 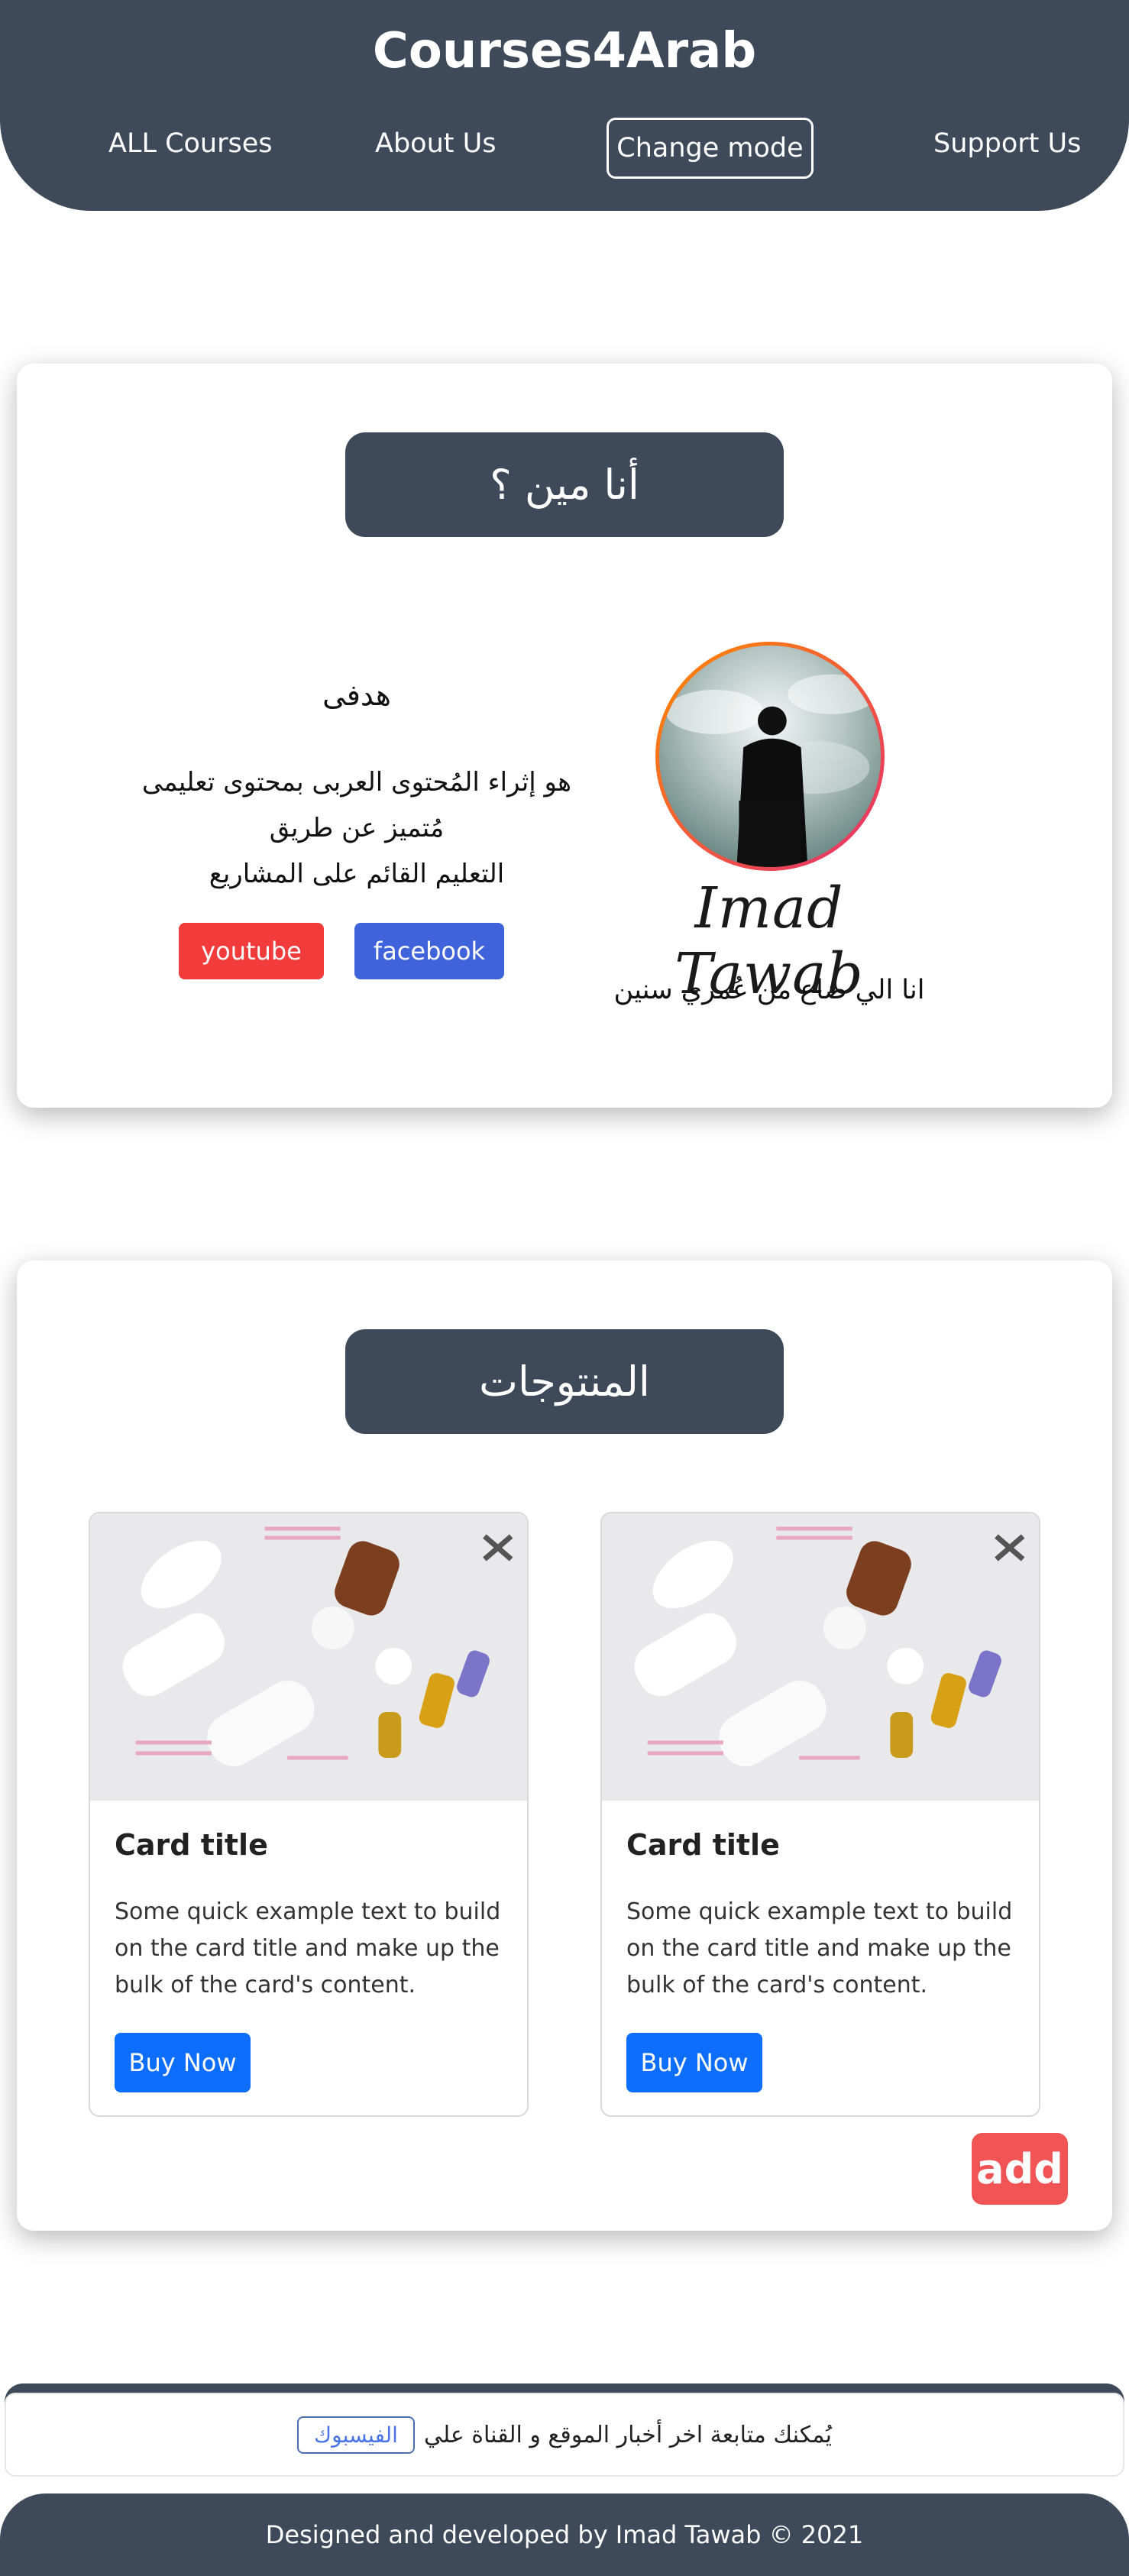 What do you see at coordinates (356, 695) in the screenshot?
I see `goal-title: هدفى` at bounding box center [356, 695].